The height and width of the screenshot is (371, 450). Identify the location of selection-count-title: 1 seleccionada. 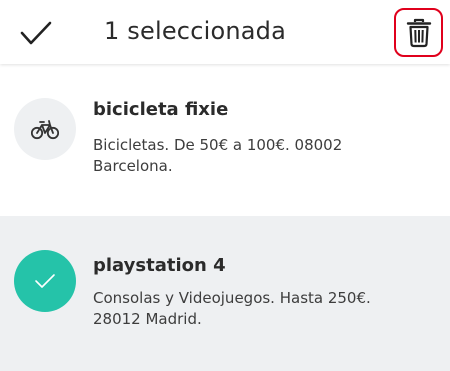
(195, 31).